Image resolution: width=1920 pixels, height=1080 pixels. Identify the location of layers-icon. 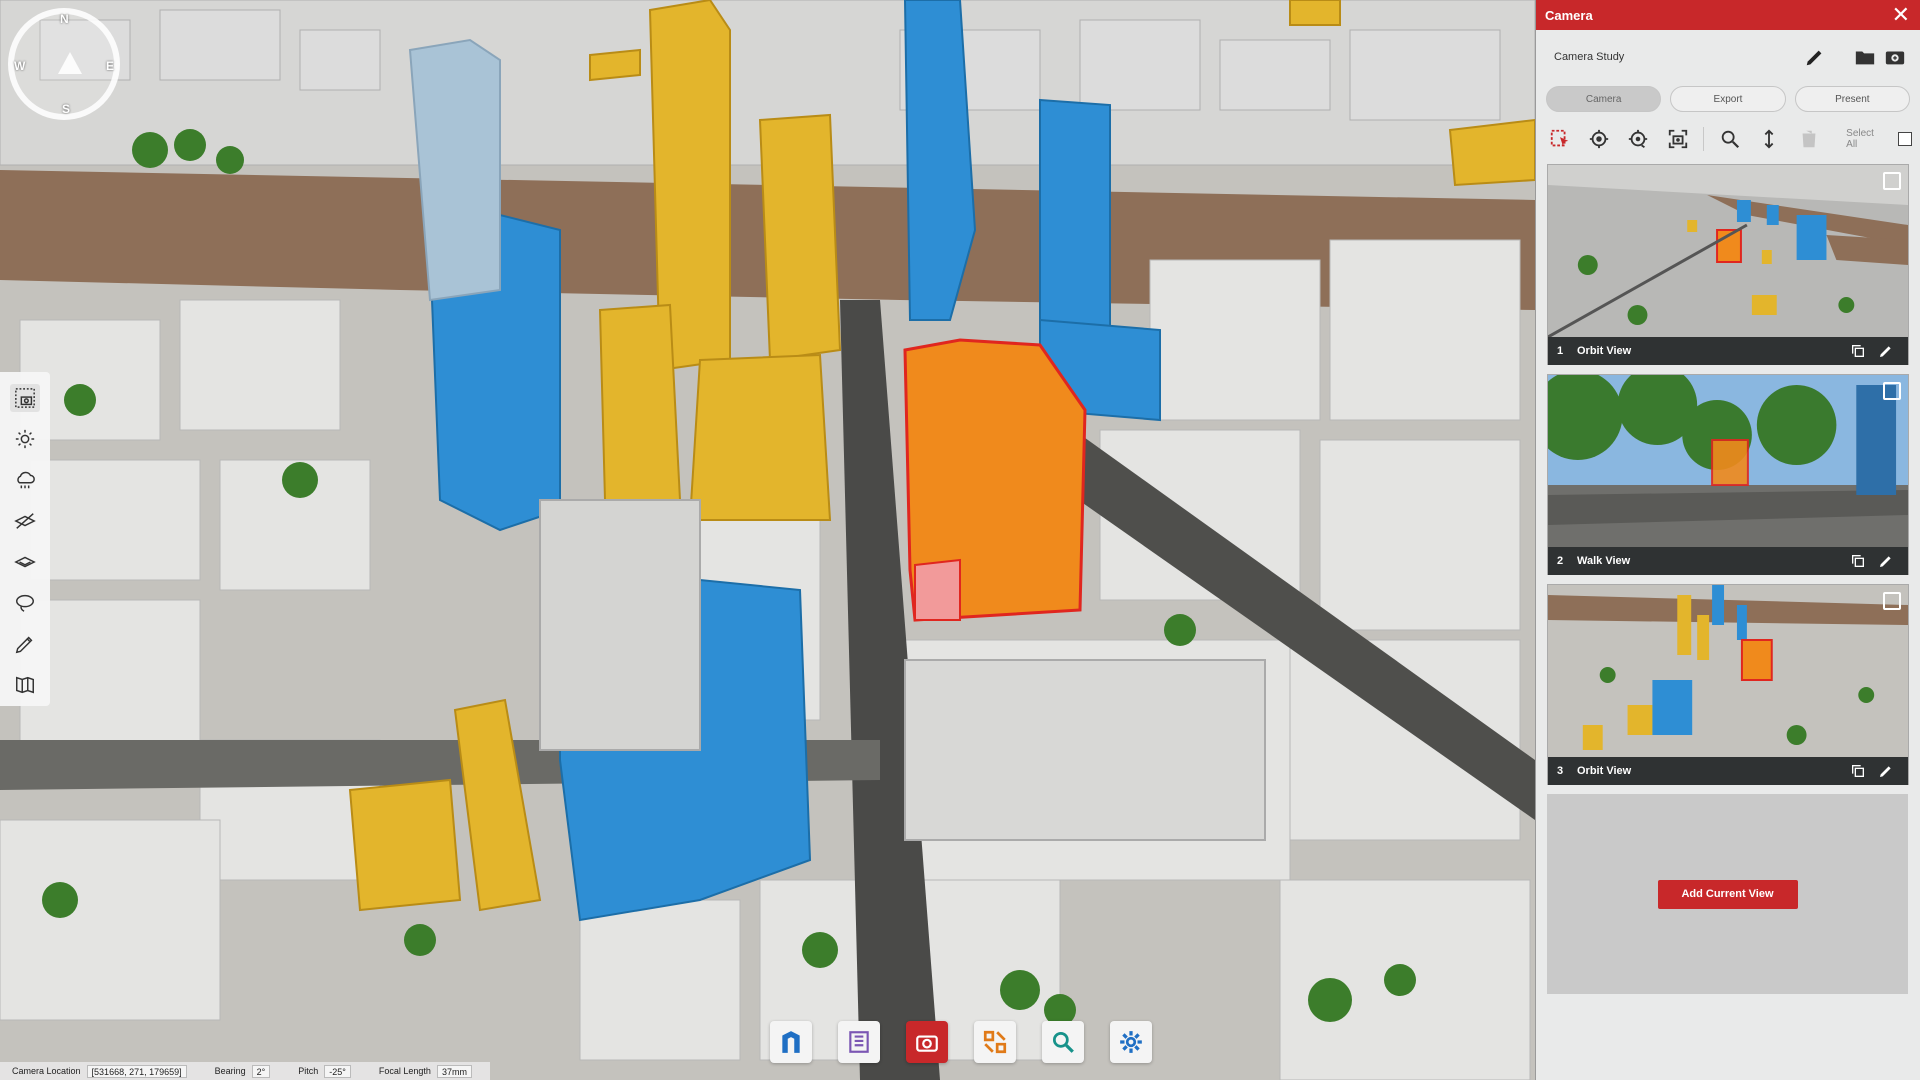
(25, 562).